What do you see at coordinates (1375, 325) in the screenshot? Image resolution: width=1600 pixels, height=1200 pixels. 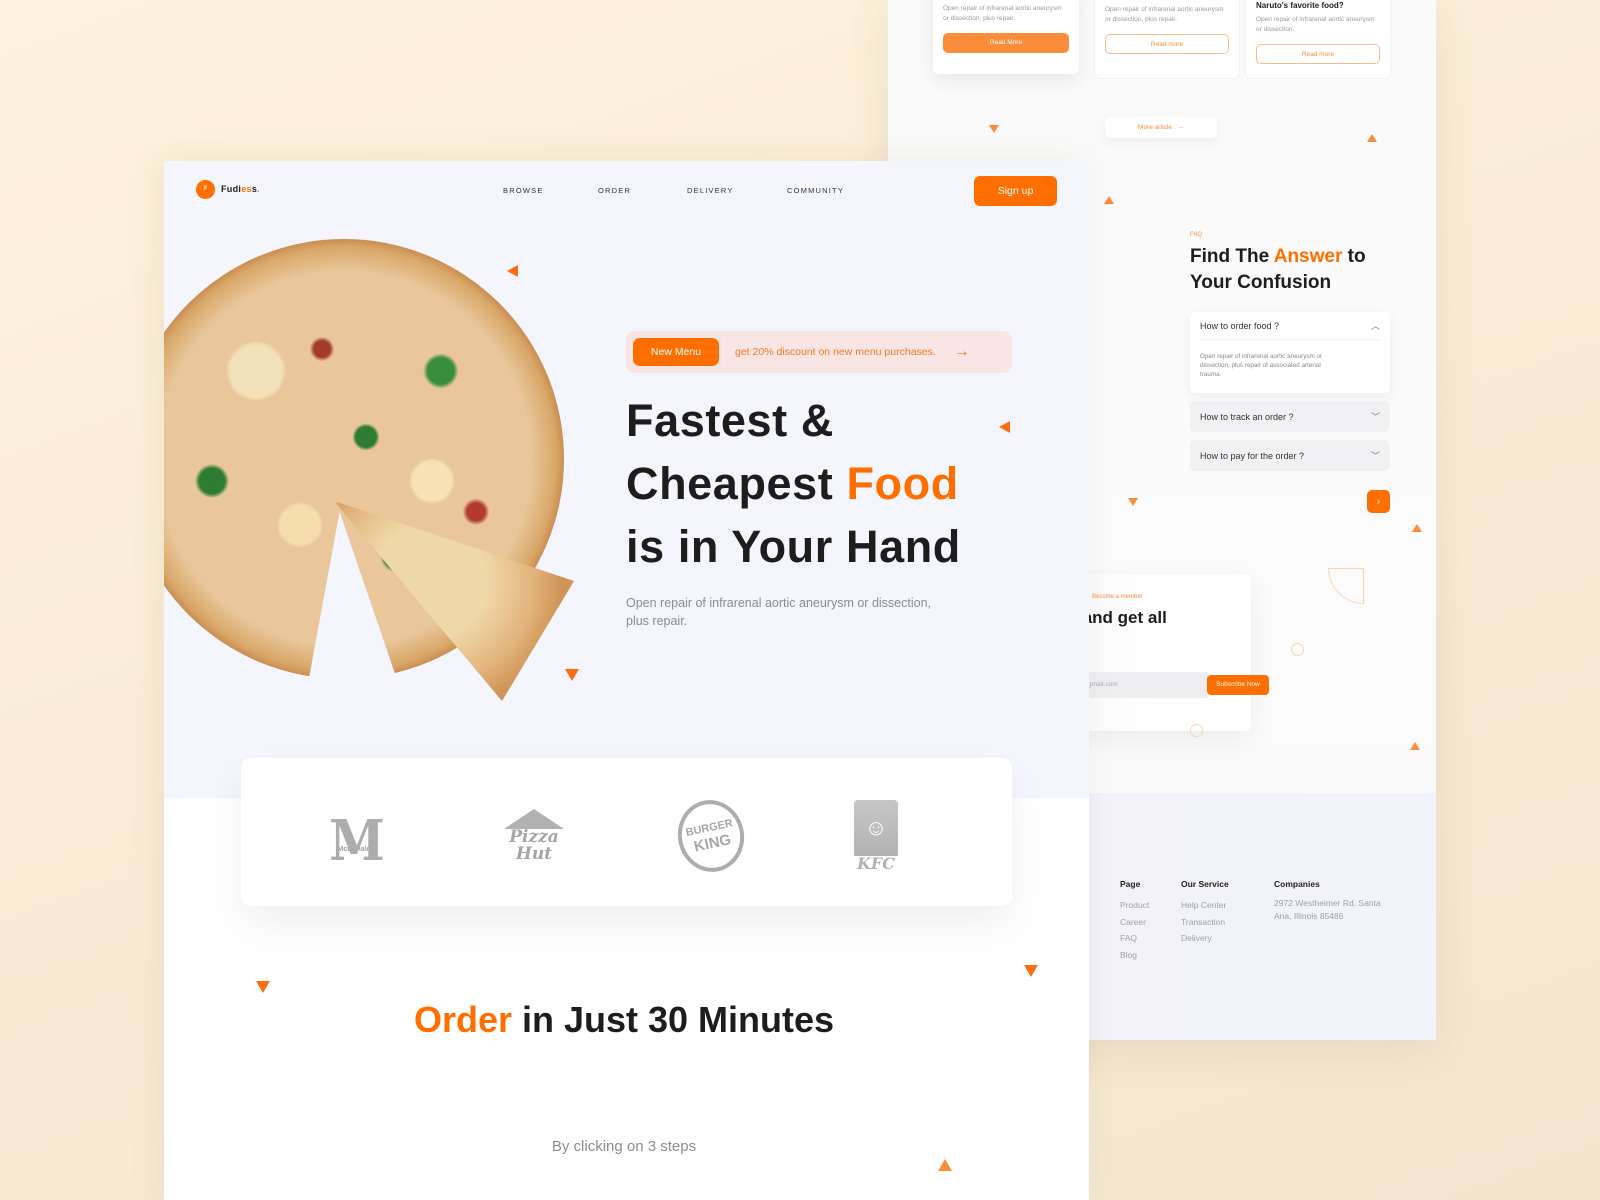 I see `chevron-up-icon: ︿` at bounding box center [1375, 325].